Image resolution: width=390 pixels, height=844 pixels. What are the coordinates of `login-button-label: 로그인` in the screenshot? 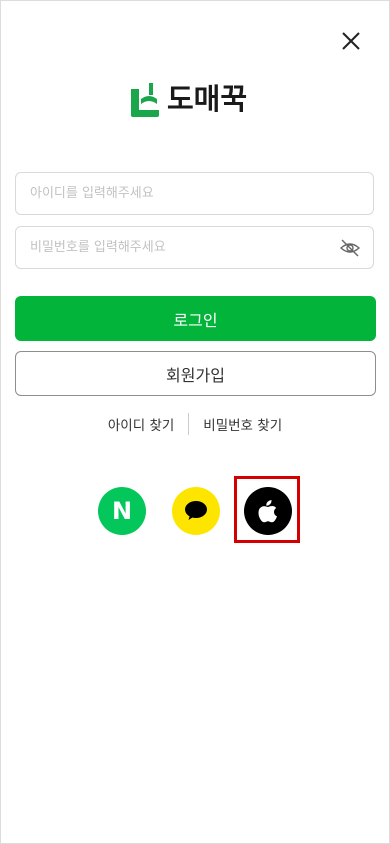 It's located at (195, 320).